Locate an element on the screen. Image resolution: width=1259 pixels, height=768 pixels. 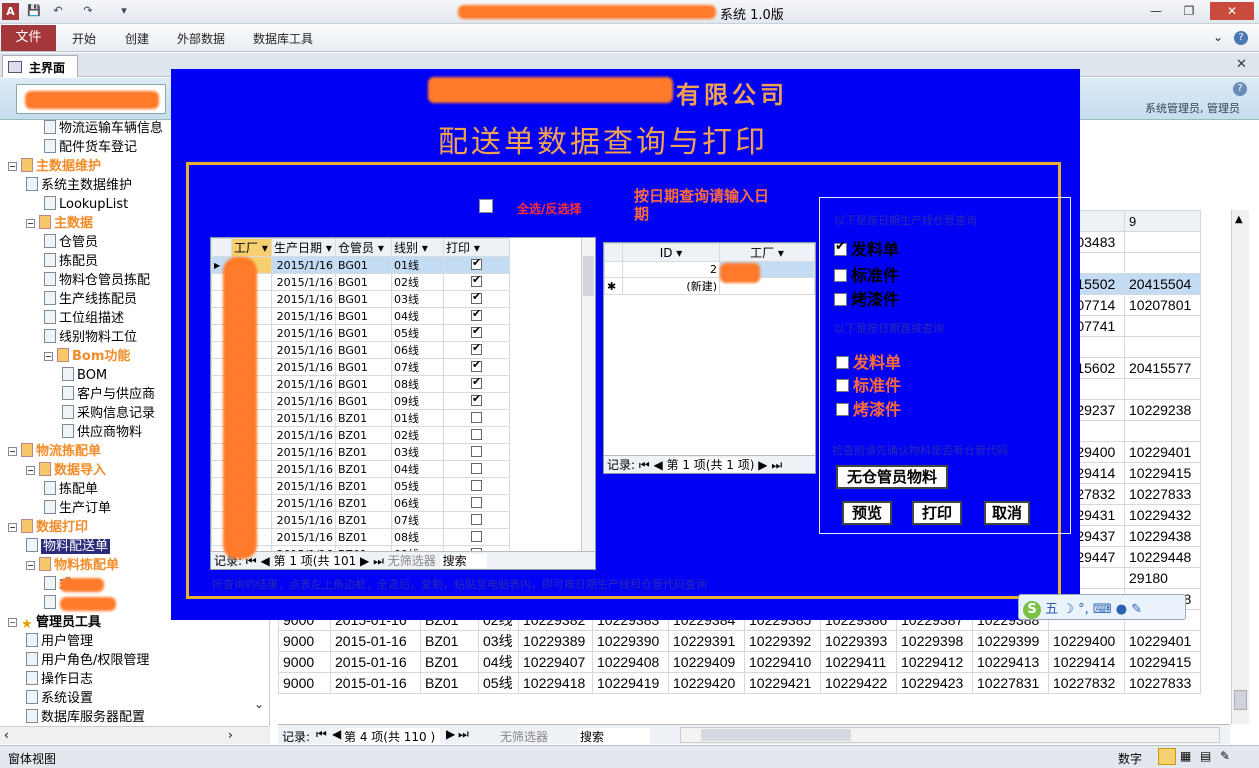
tree-node: − Bom功能 is located at coordinates (87, 357).